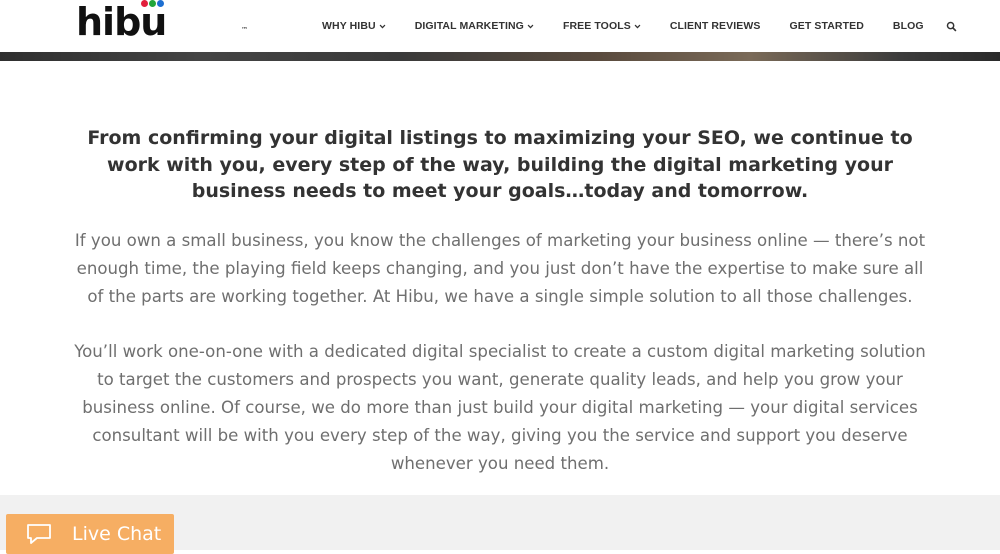  I want to click on nav-blog: BLOG, so click(908, 26).